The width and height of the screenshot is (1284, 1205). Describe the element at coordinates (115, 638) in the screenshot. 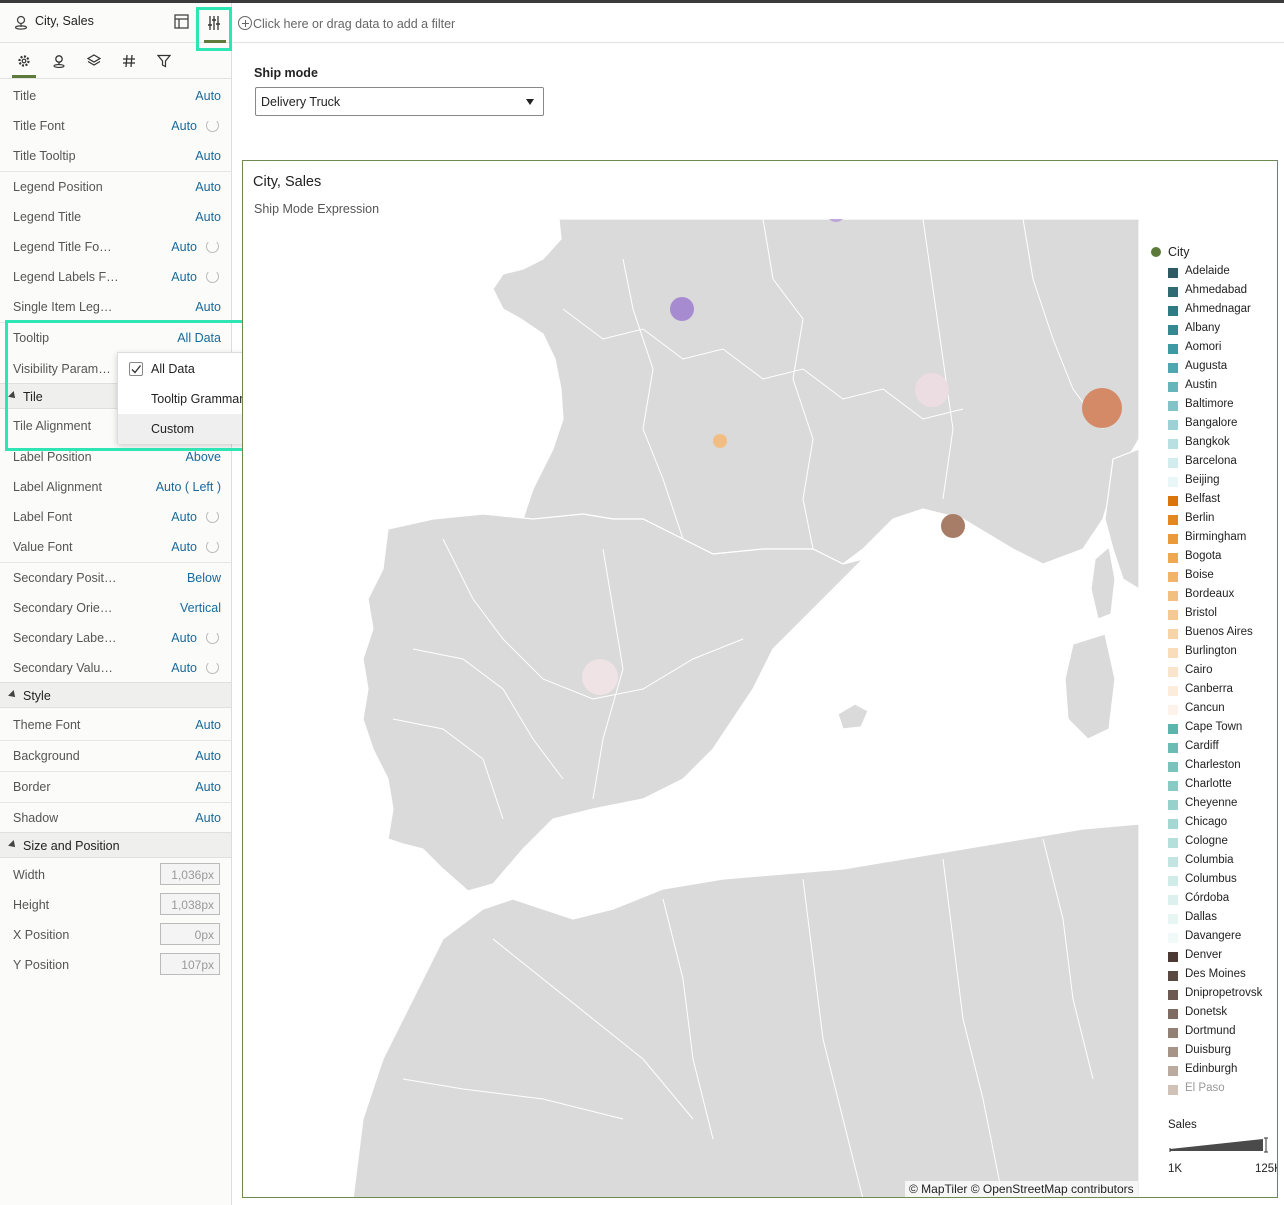

I see `prop-secondary-label-font: Secondary Labe… Auto` at that location.